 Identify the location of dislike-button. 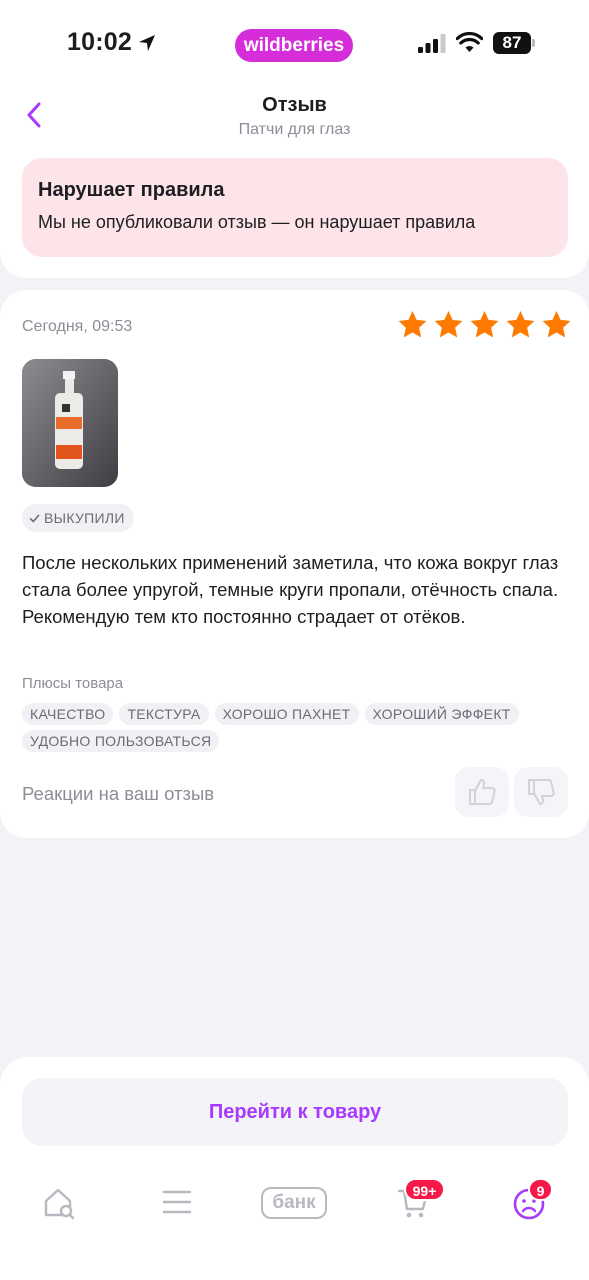
(541, 792).